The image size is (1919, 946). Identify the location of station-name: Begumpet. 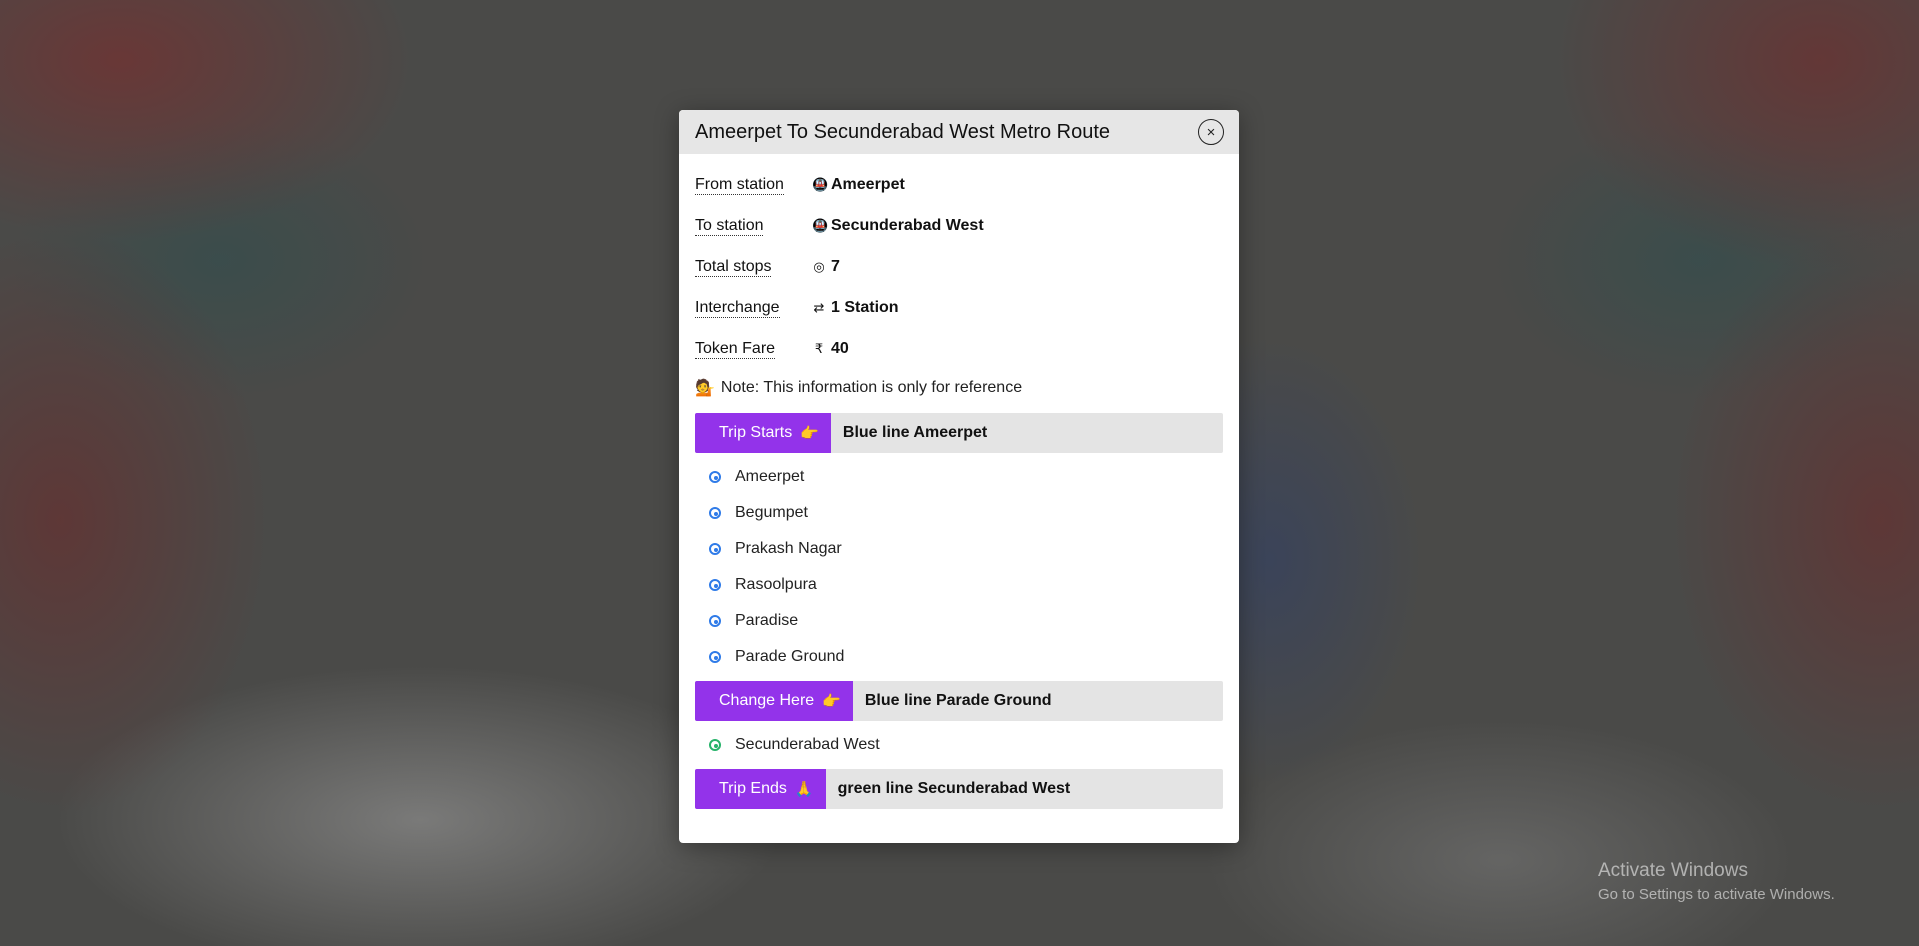
(771, 512).